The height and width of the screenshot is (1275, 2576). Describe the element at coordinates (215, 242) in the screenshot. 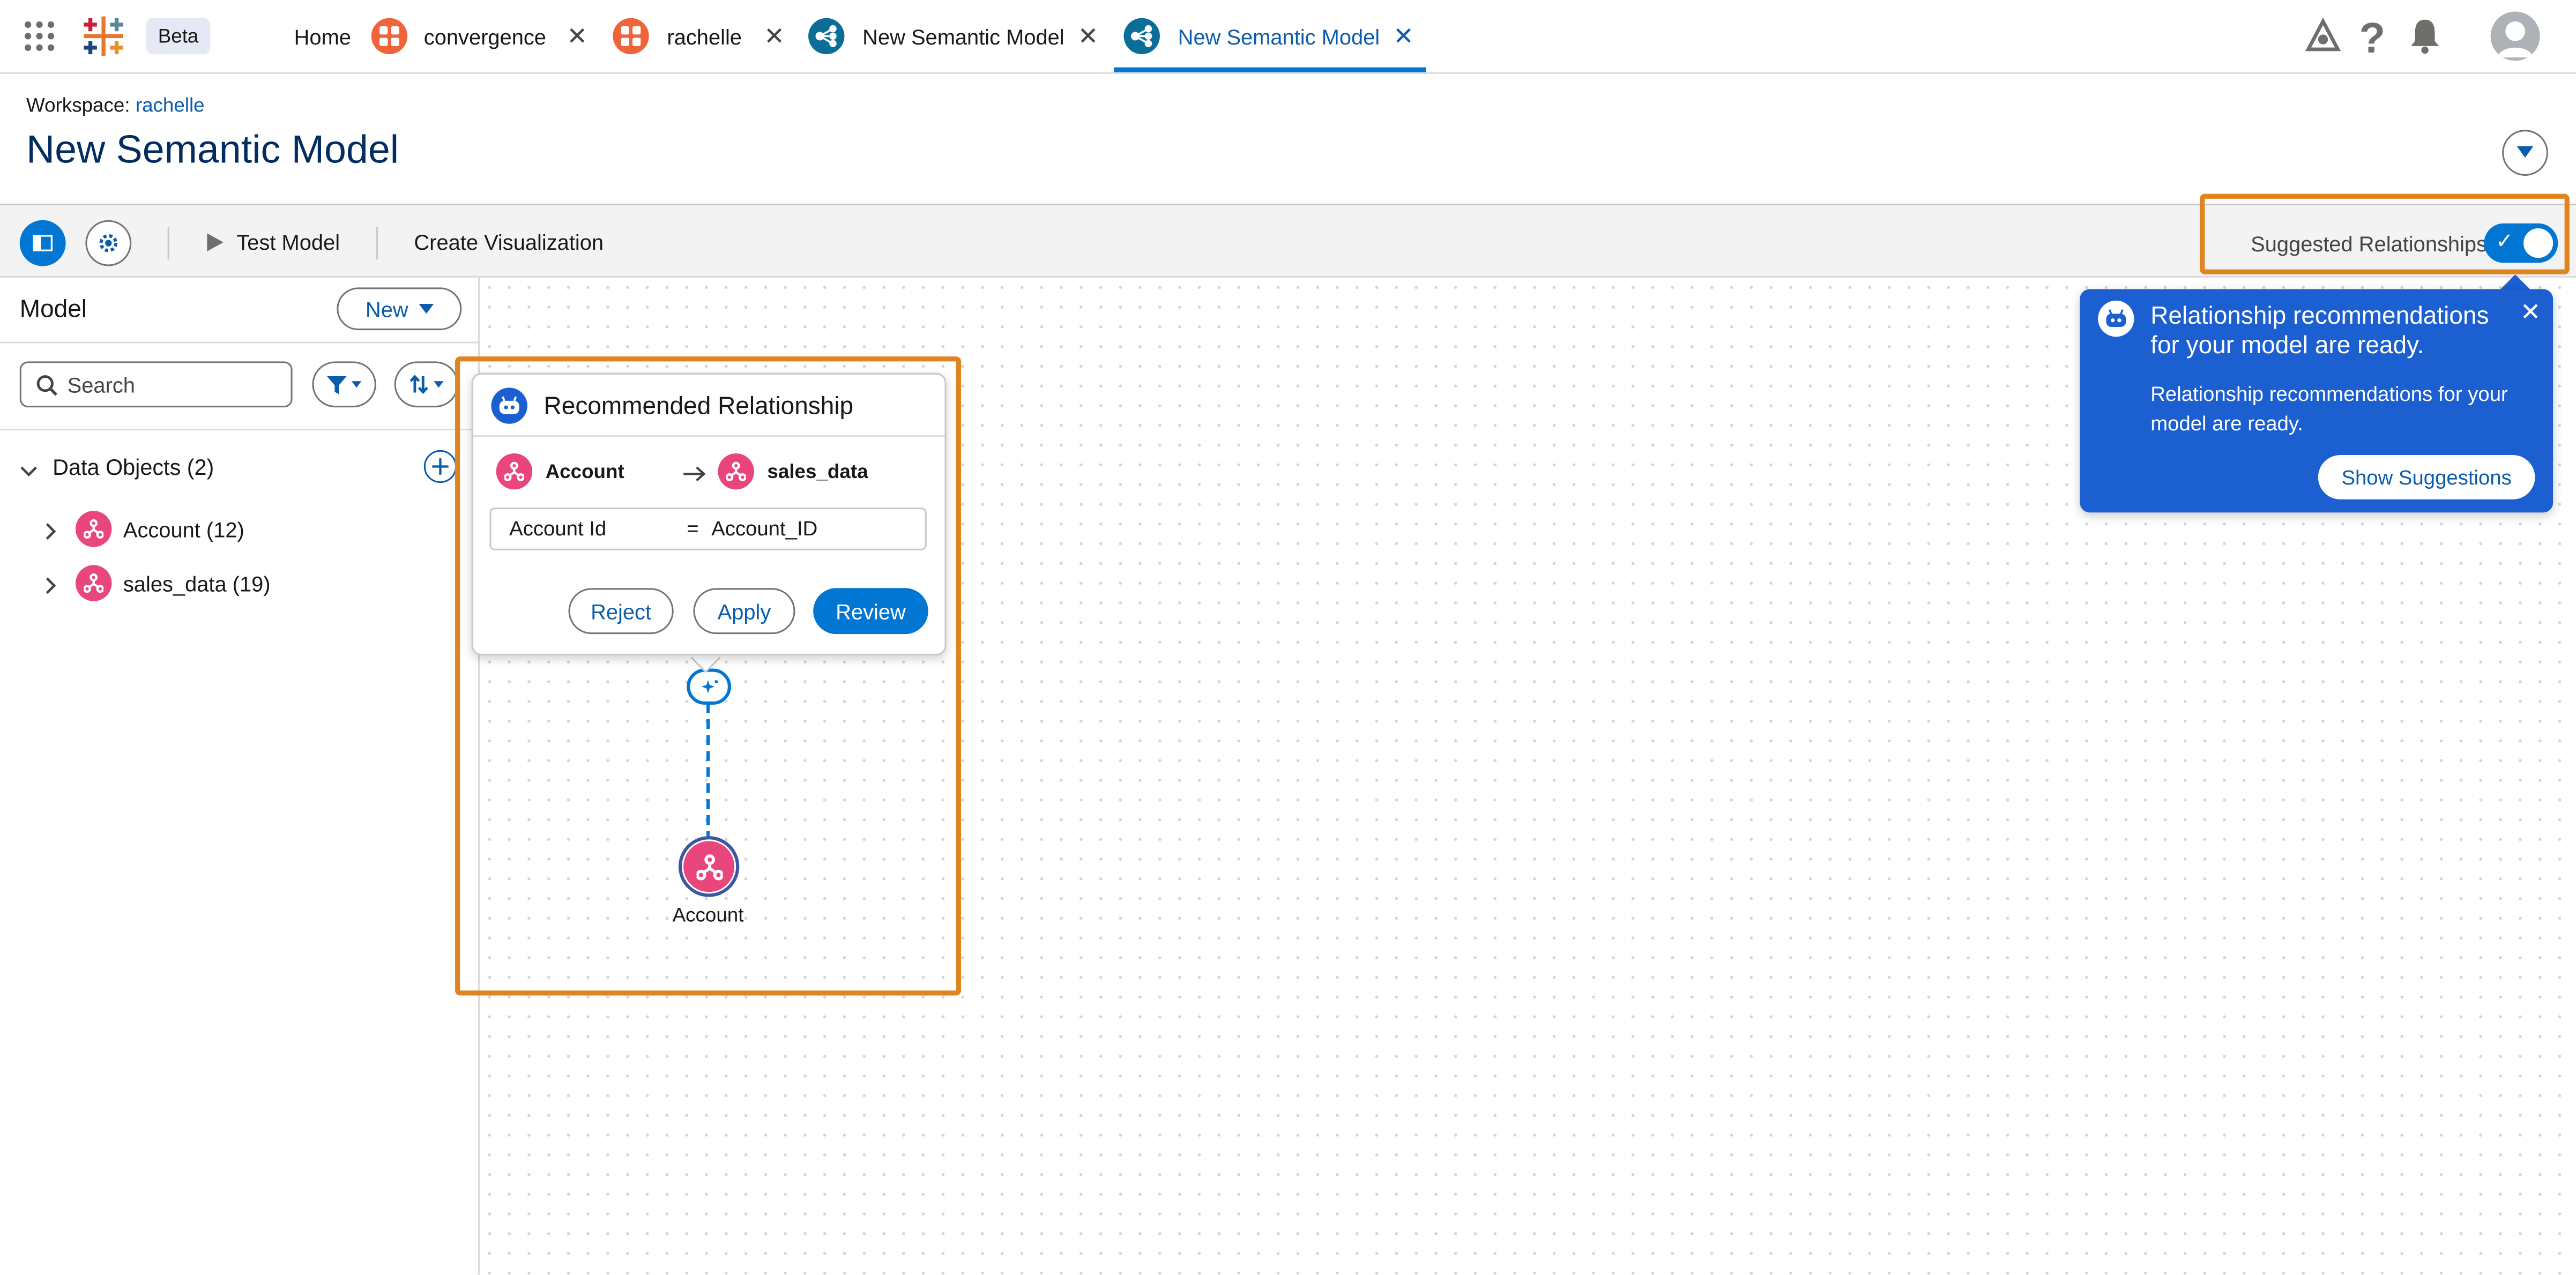

I see `play-icon` at that location.